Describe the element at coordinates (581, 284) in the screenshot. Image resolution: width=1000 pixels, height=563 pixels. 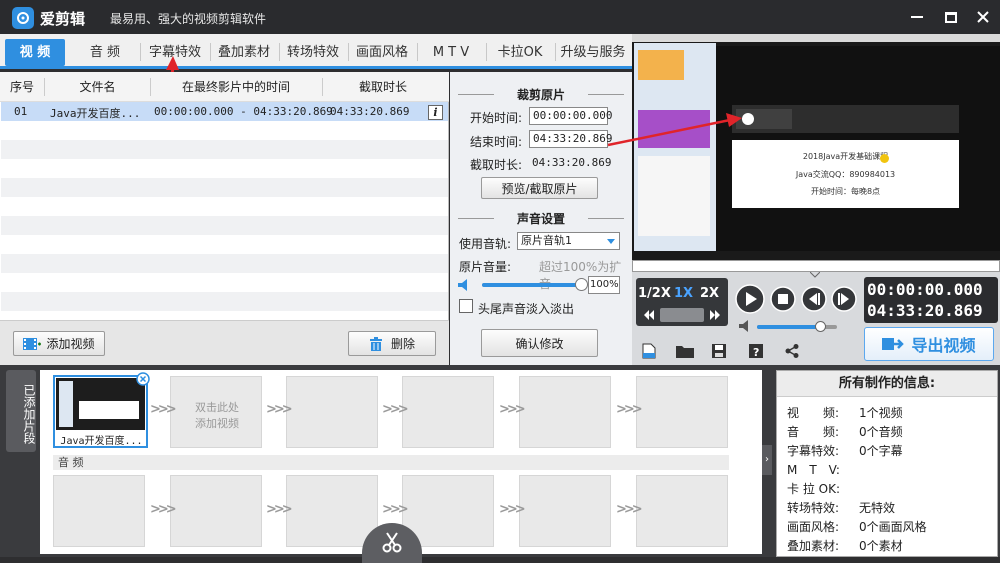
I see `volume-slider-knob` at that location.